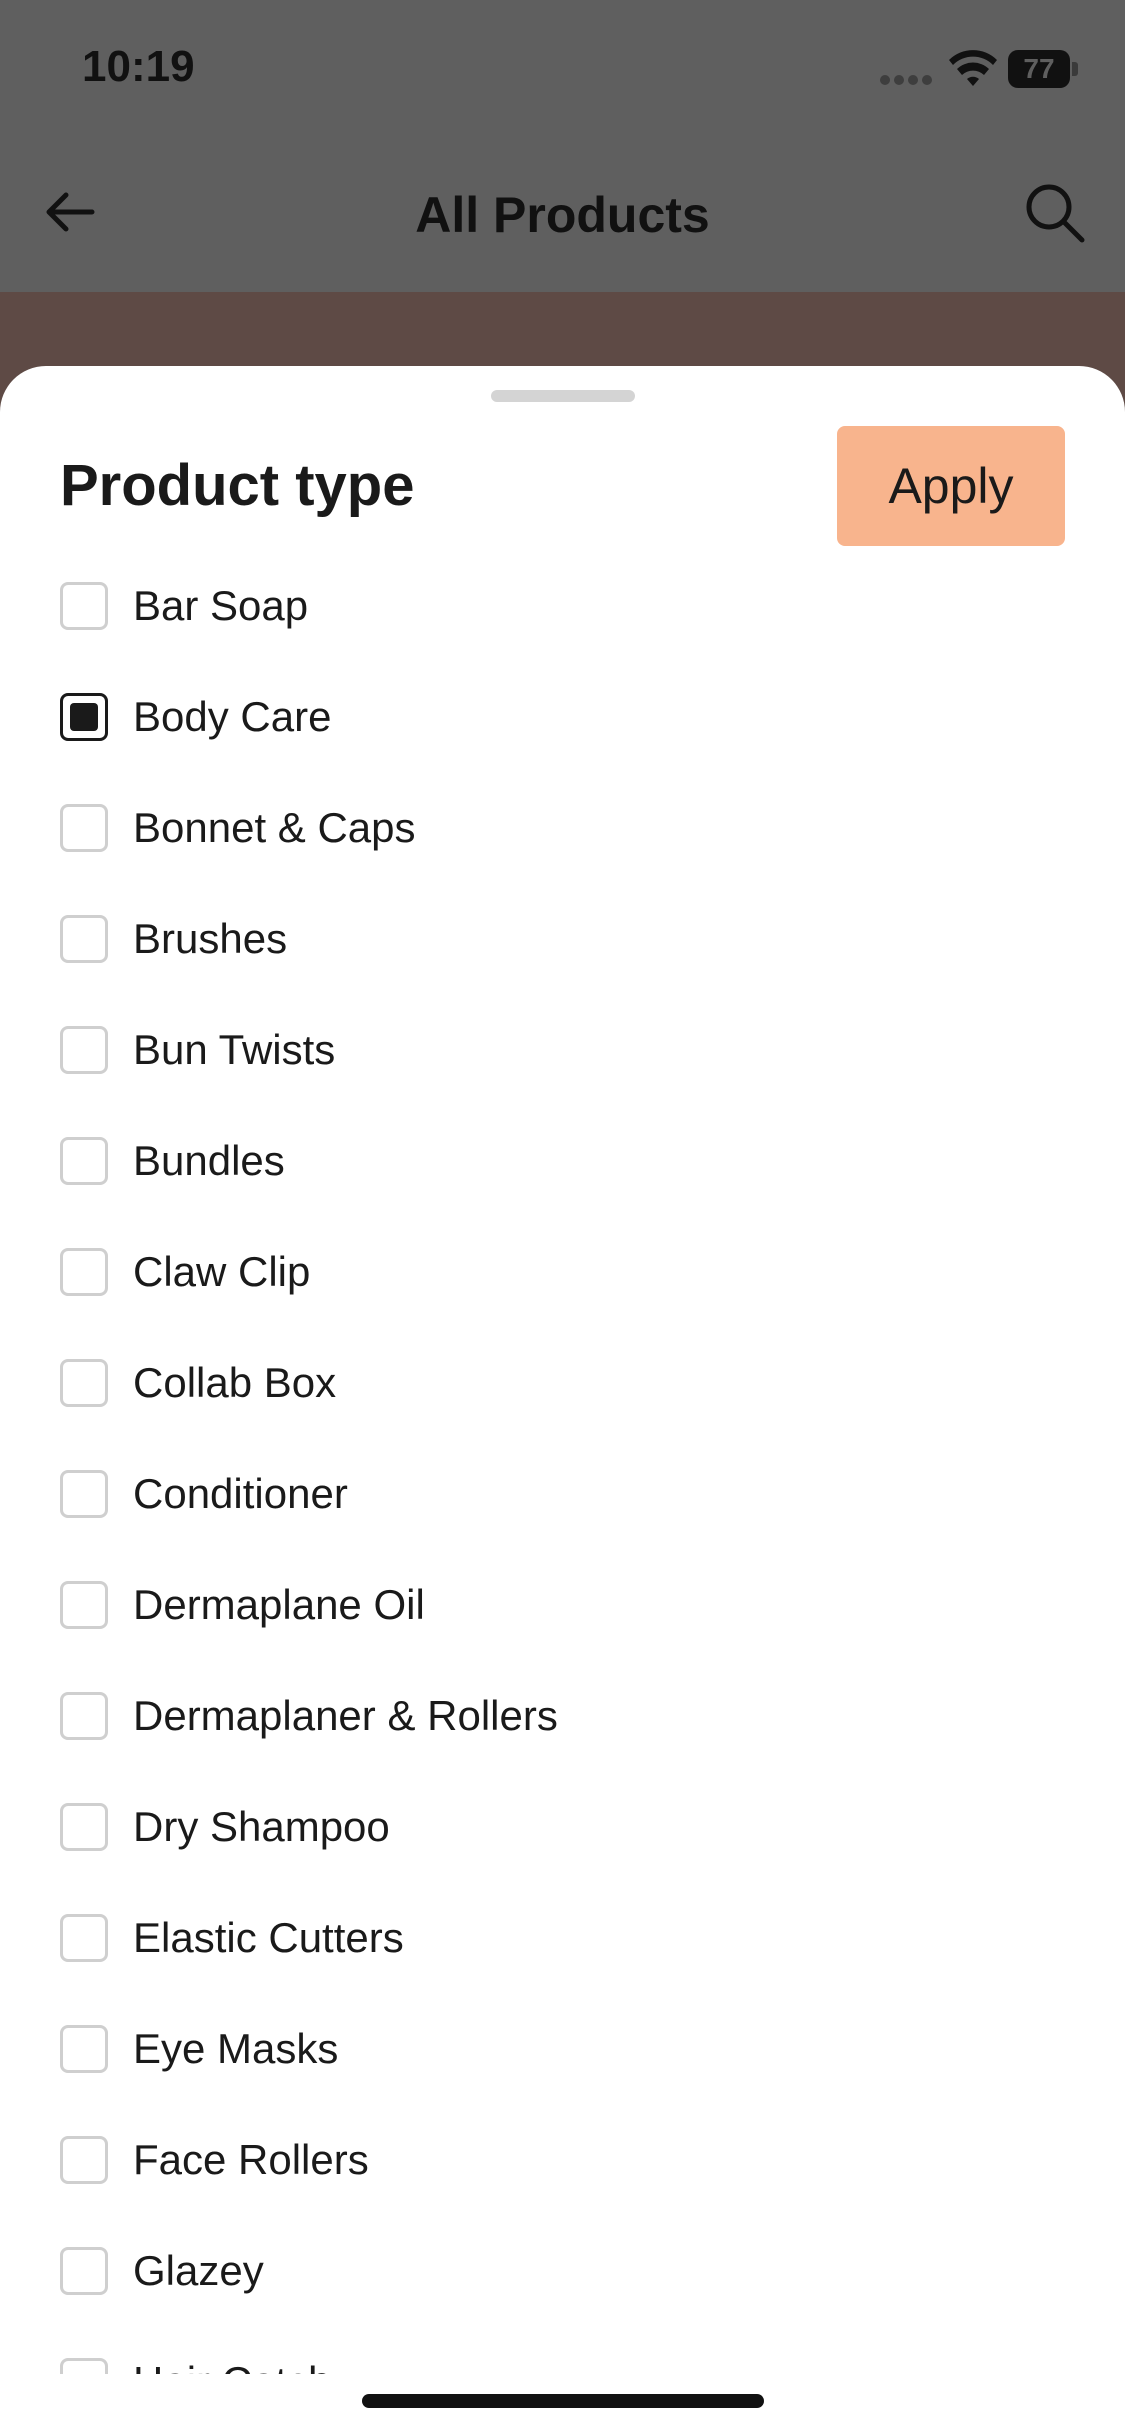  What do you see at coordinates (562, 2351) in the screenshot?
I see `list-item: Hair Catch` at bounding box center [562, 2351].